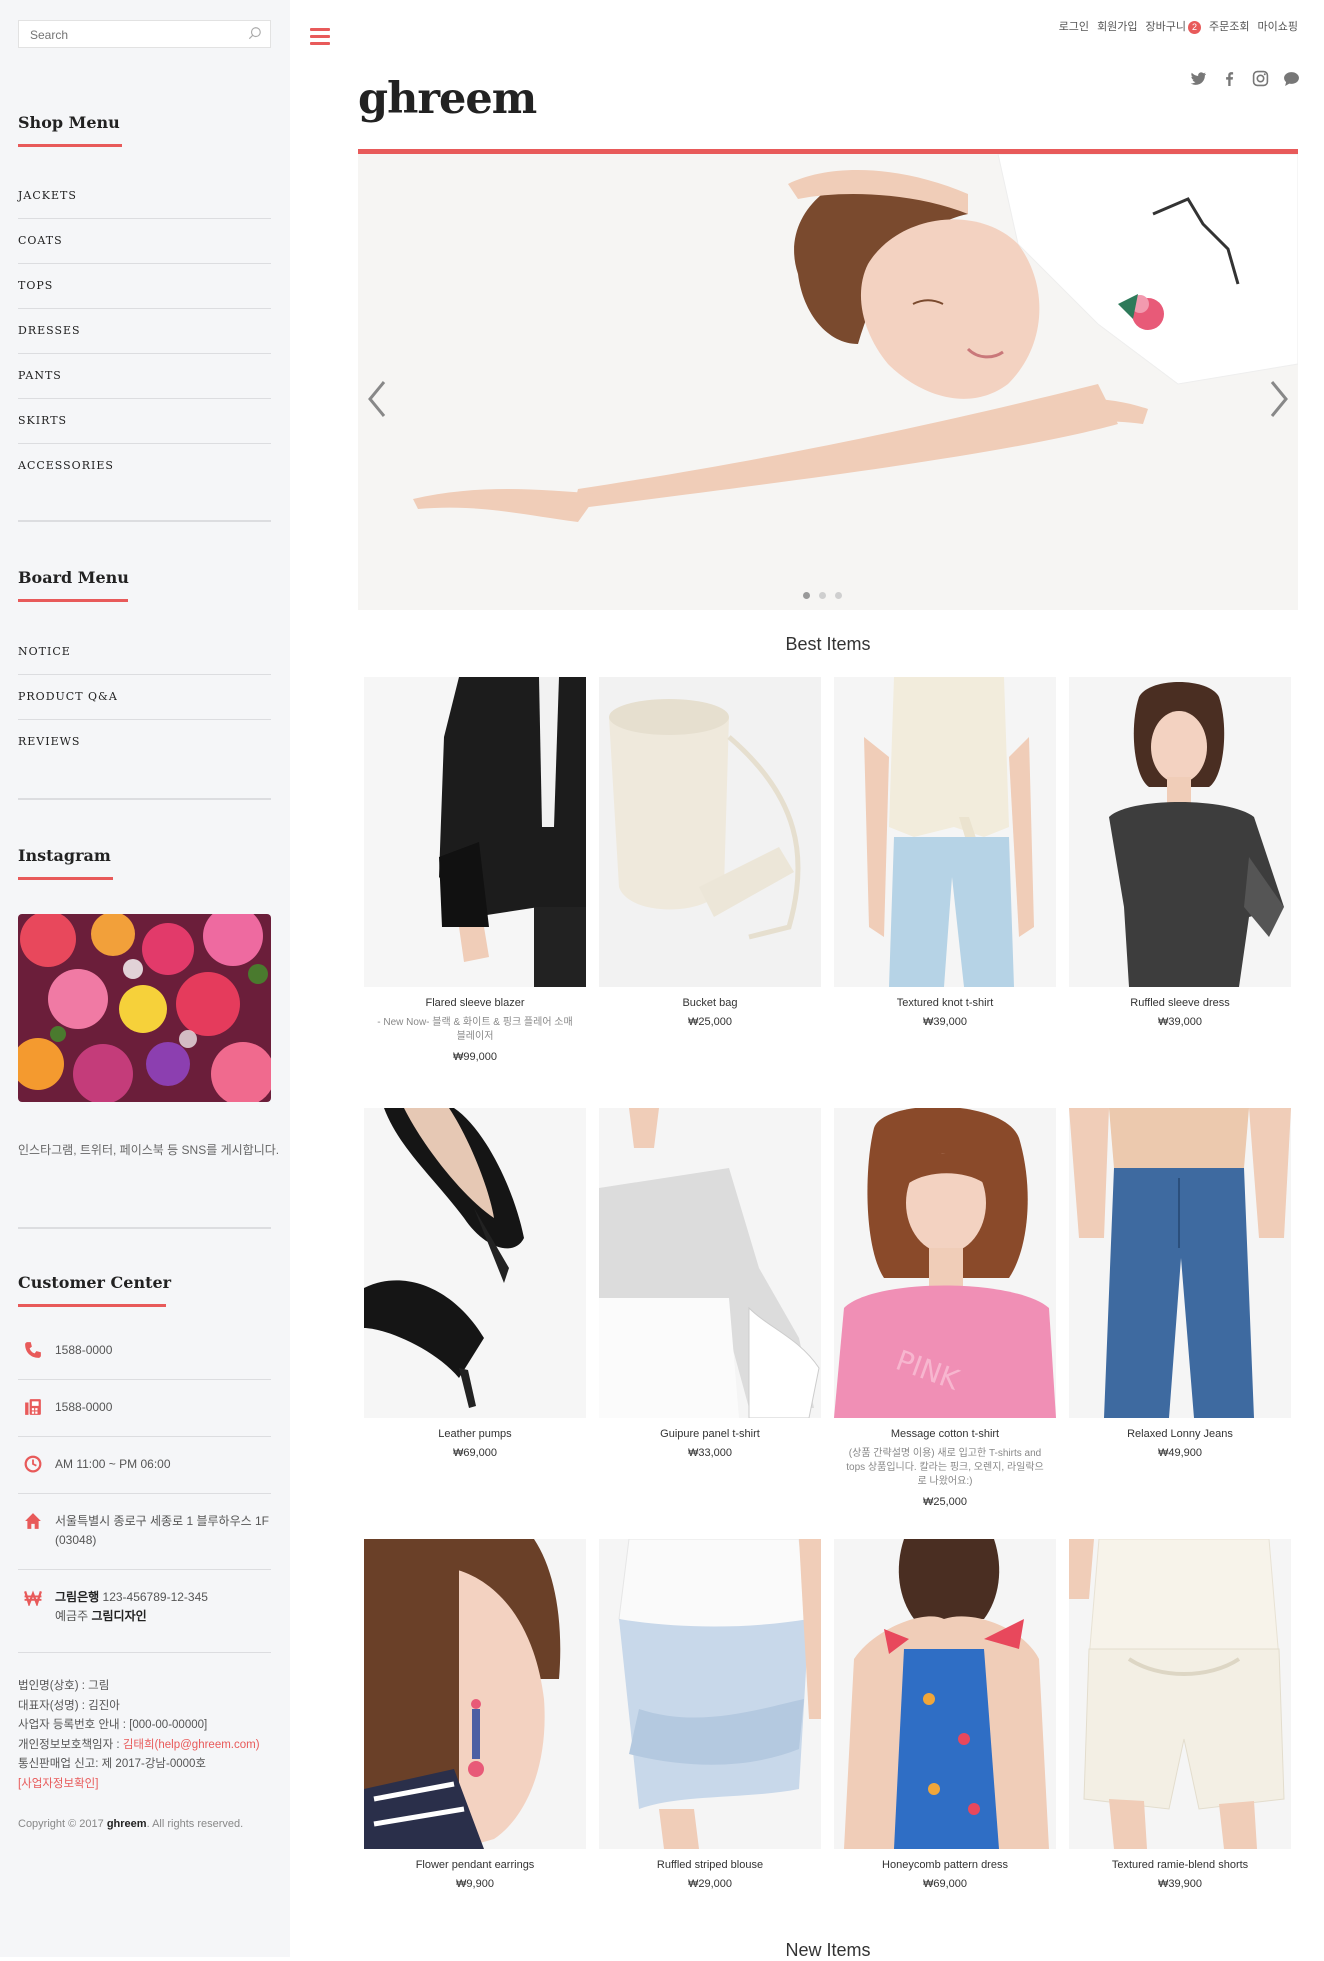 This screenshot has width=1324, height=1961. Describe the element at coordinates (144, 421) in the screenshot. I see `shop-menu-item-skirts: SKIRTS` at that location.